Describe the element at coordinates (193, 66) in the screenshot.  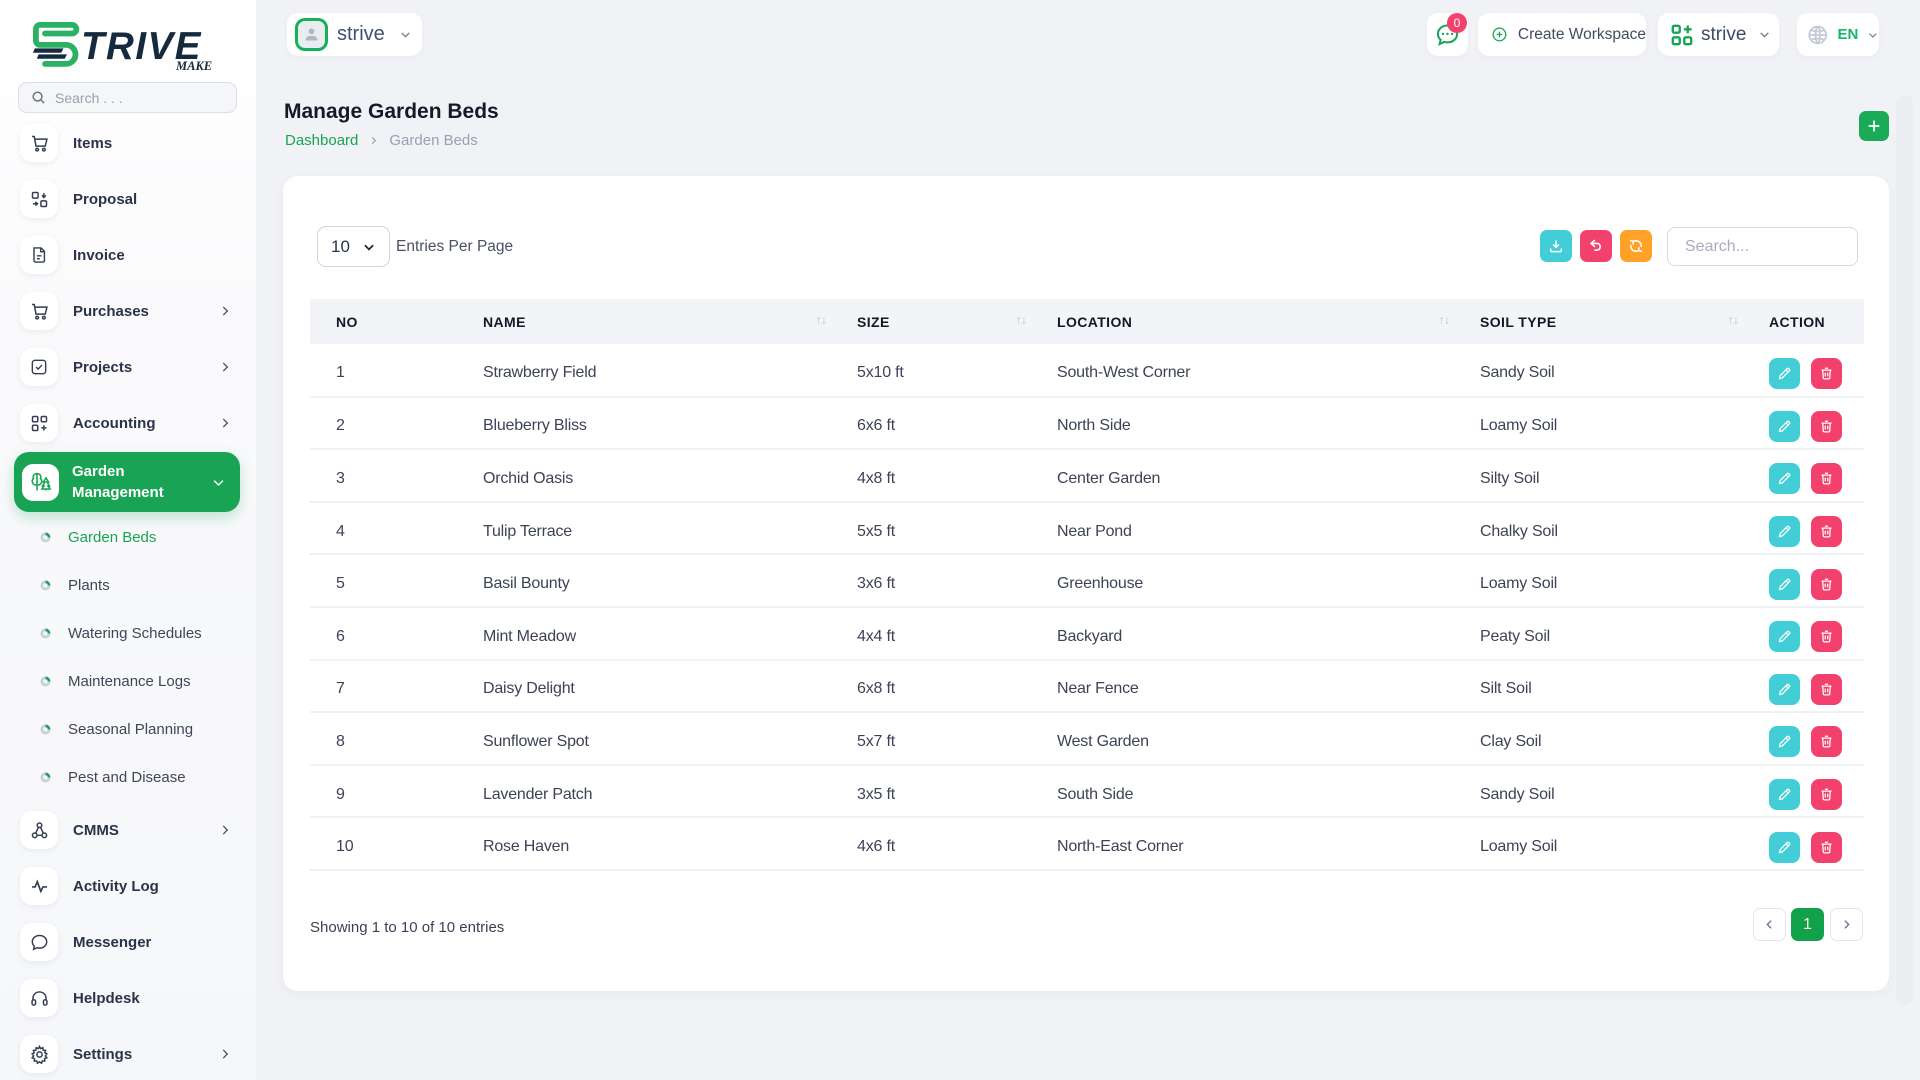
I see `svg-text: MAKE` at that location.